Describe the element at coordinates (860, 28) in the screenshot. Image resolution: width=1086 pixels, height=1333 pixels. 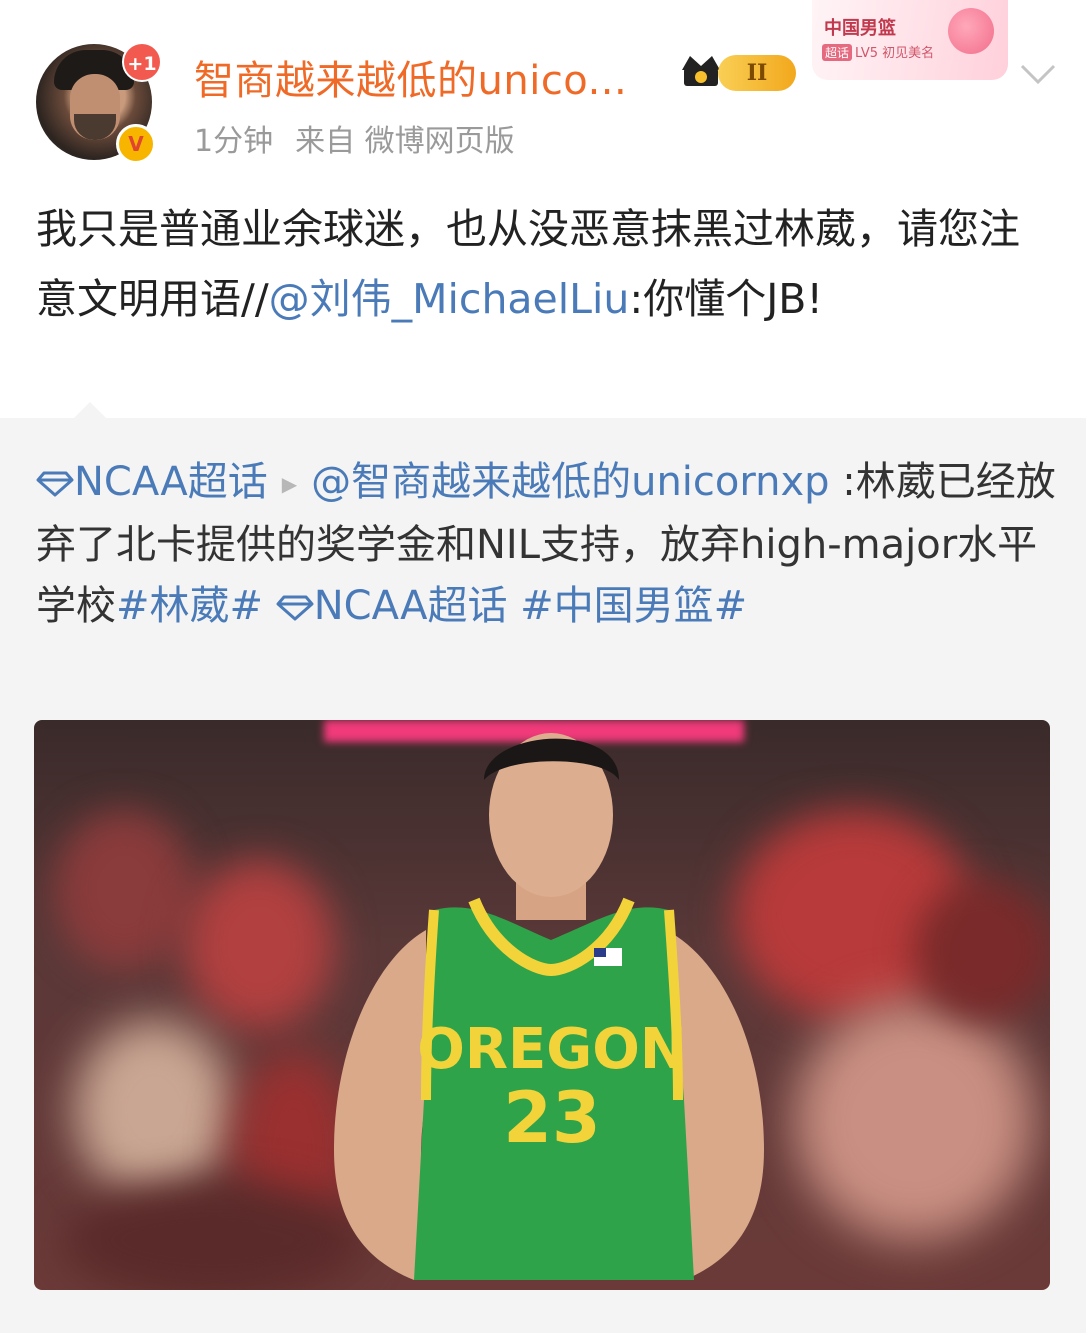
I see `fan-badge-title: 中国男篮` at that location.